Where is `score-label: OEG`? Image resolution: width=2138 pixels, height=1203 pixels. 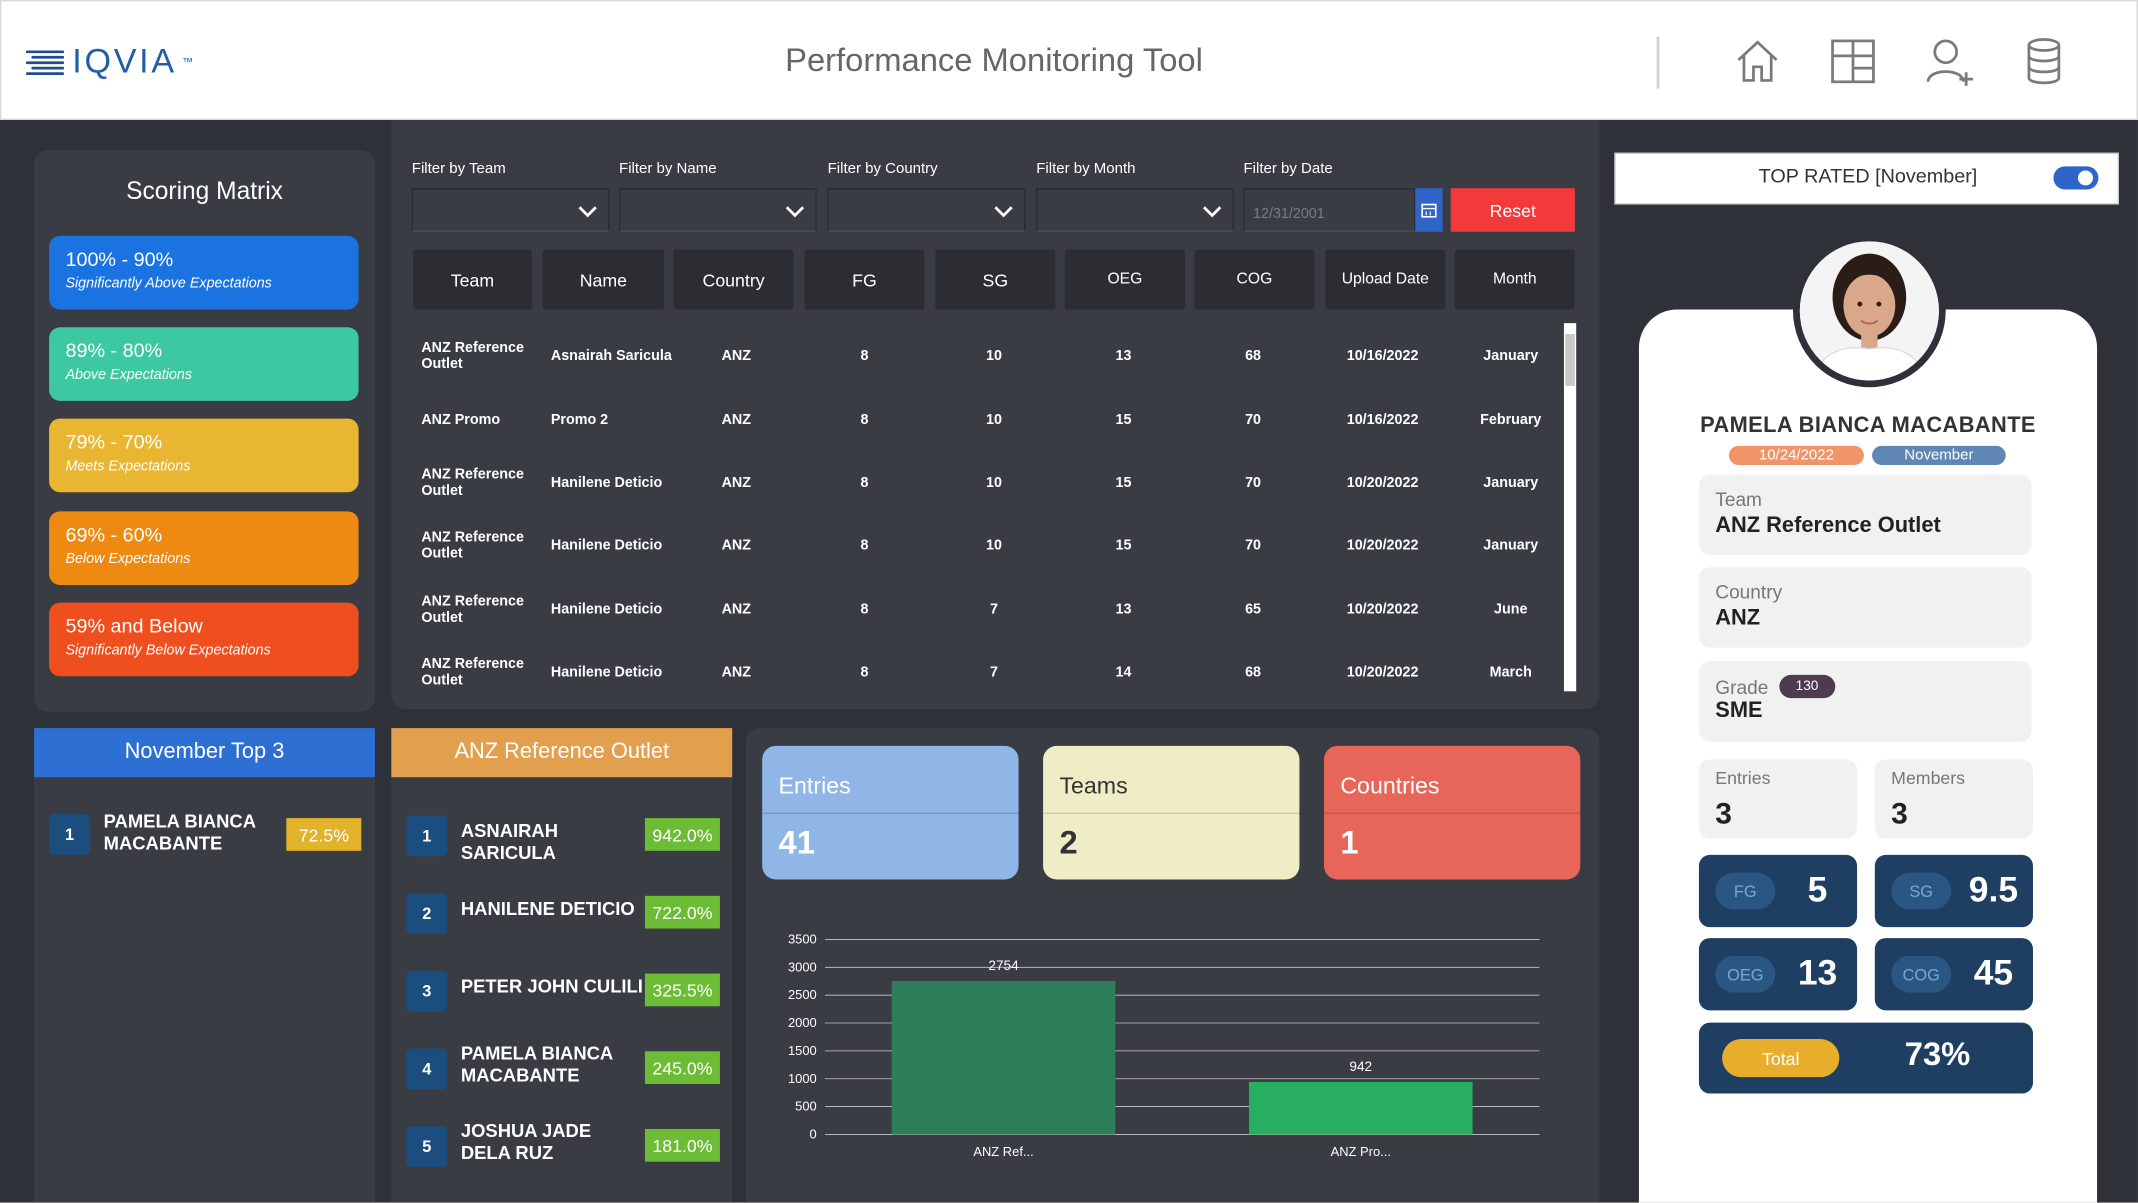 score-label: OEG is located at coordinates (1745, 974).